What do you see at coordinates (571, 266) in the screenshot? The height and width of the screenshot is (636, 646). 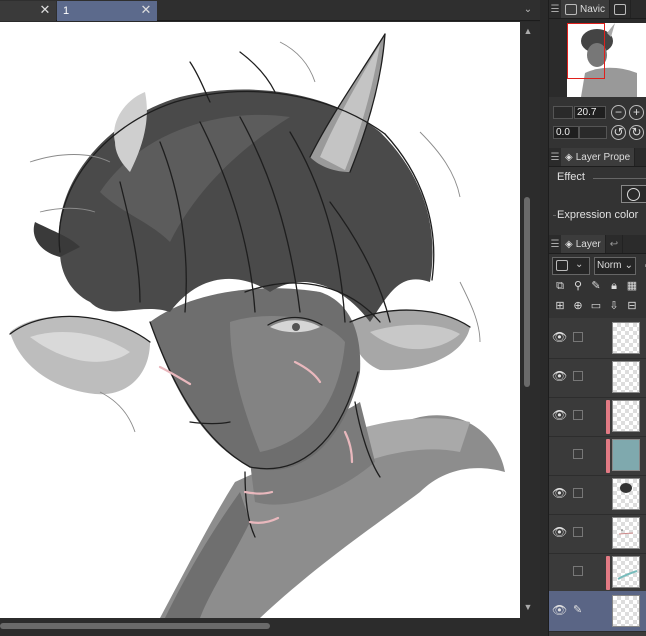 I see `layer-color-select: ⌄` at bounding box center [571, 266].